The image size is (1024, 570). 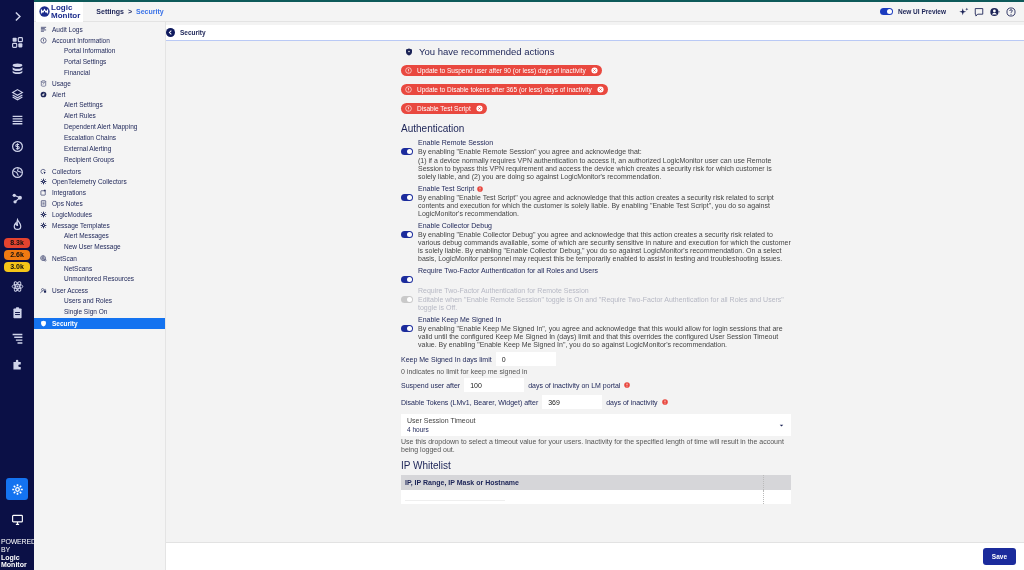 What do you see at coordinates (17, 286) in the screenshot?
I see `atom-icon` at bounding box center [17, 286].